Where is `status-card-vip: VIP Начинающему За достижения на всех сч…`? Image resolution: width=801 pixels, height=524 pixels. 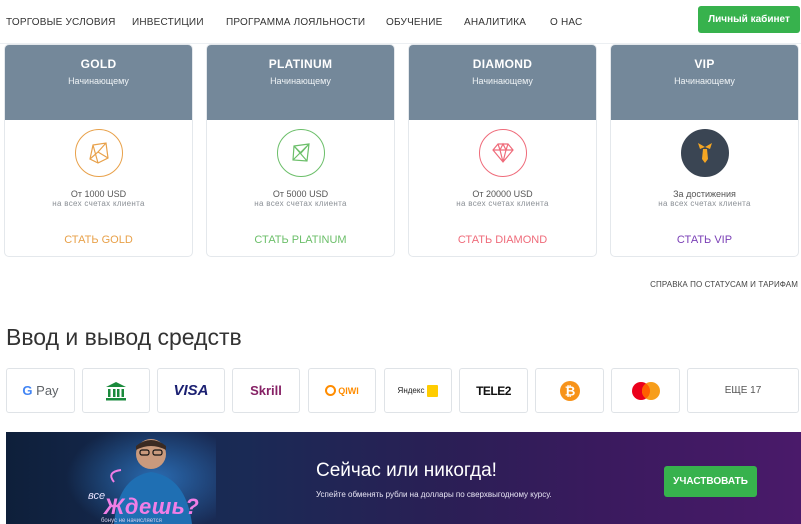 status-card-vip: VIP Начинающему За достижения на всех сч… is located at coordinates (704, 150).